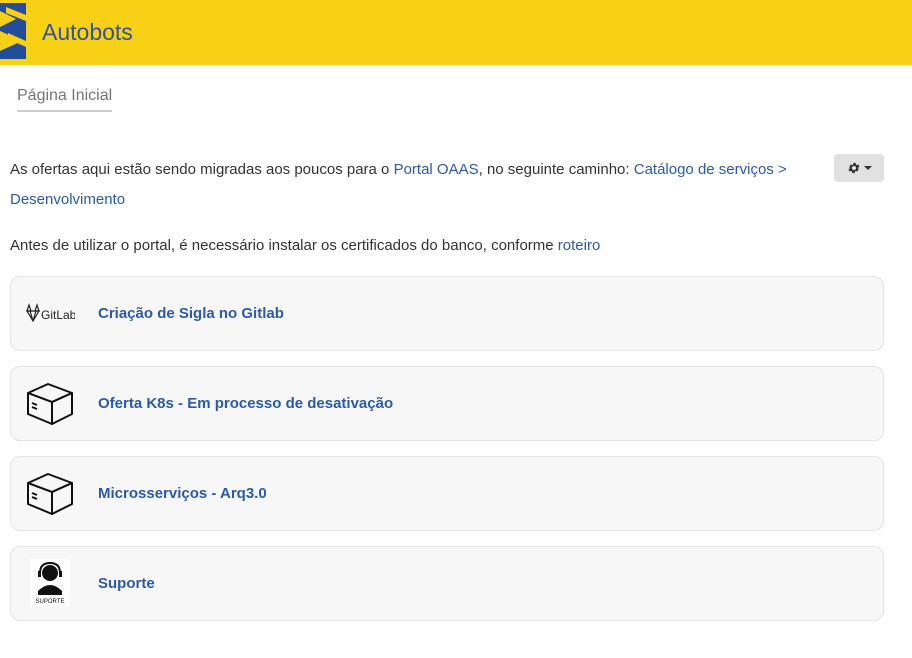 This screenshot has height=658, width=912. I want to click on settings-dropdown-button, so click(859, 168).